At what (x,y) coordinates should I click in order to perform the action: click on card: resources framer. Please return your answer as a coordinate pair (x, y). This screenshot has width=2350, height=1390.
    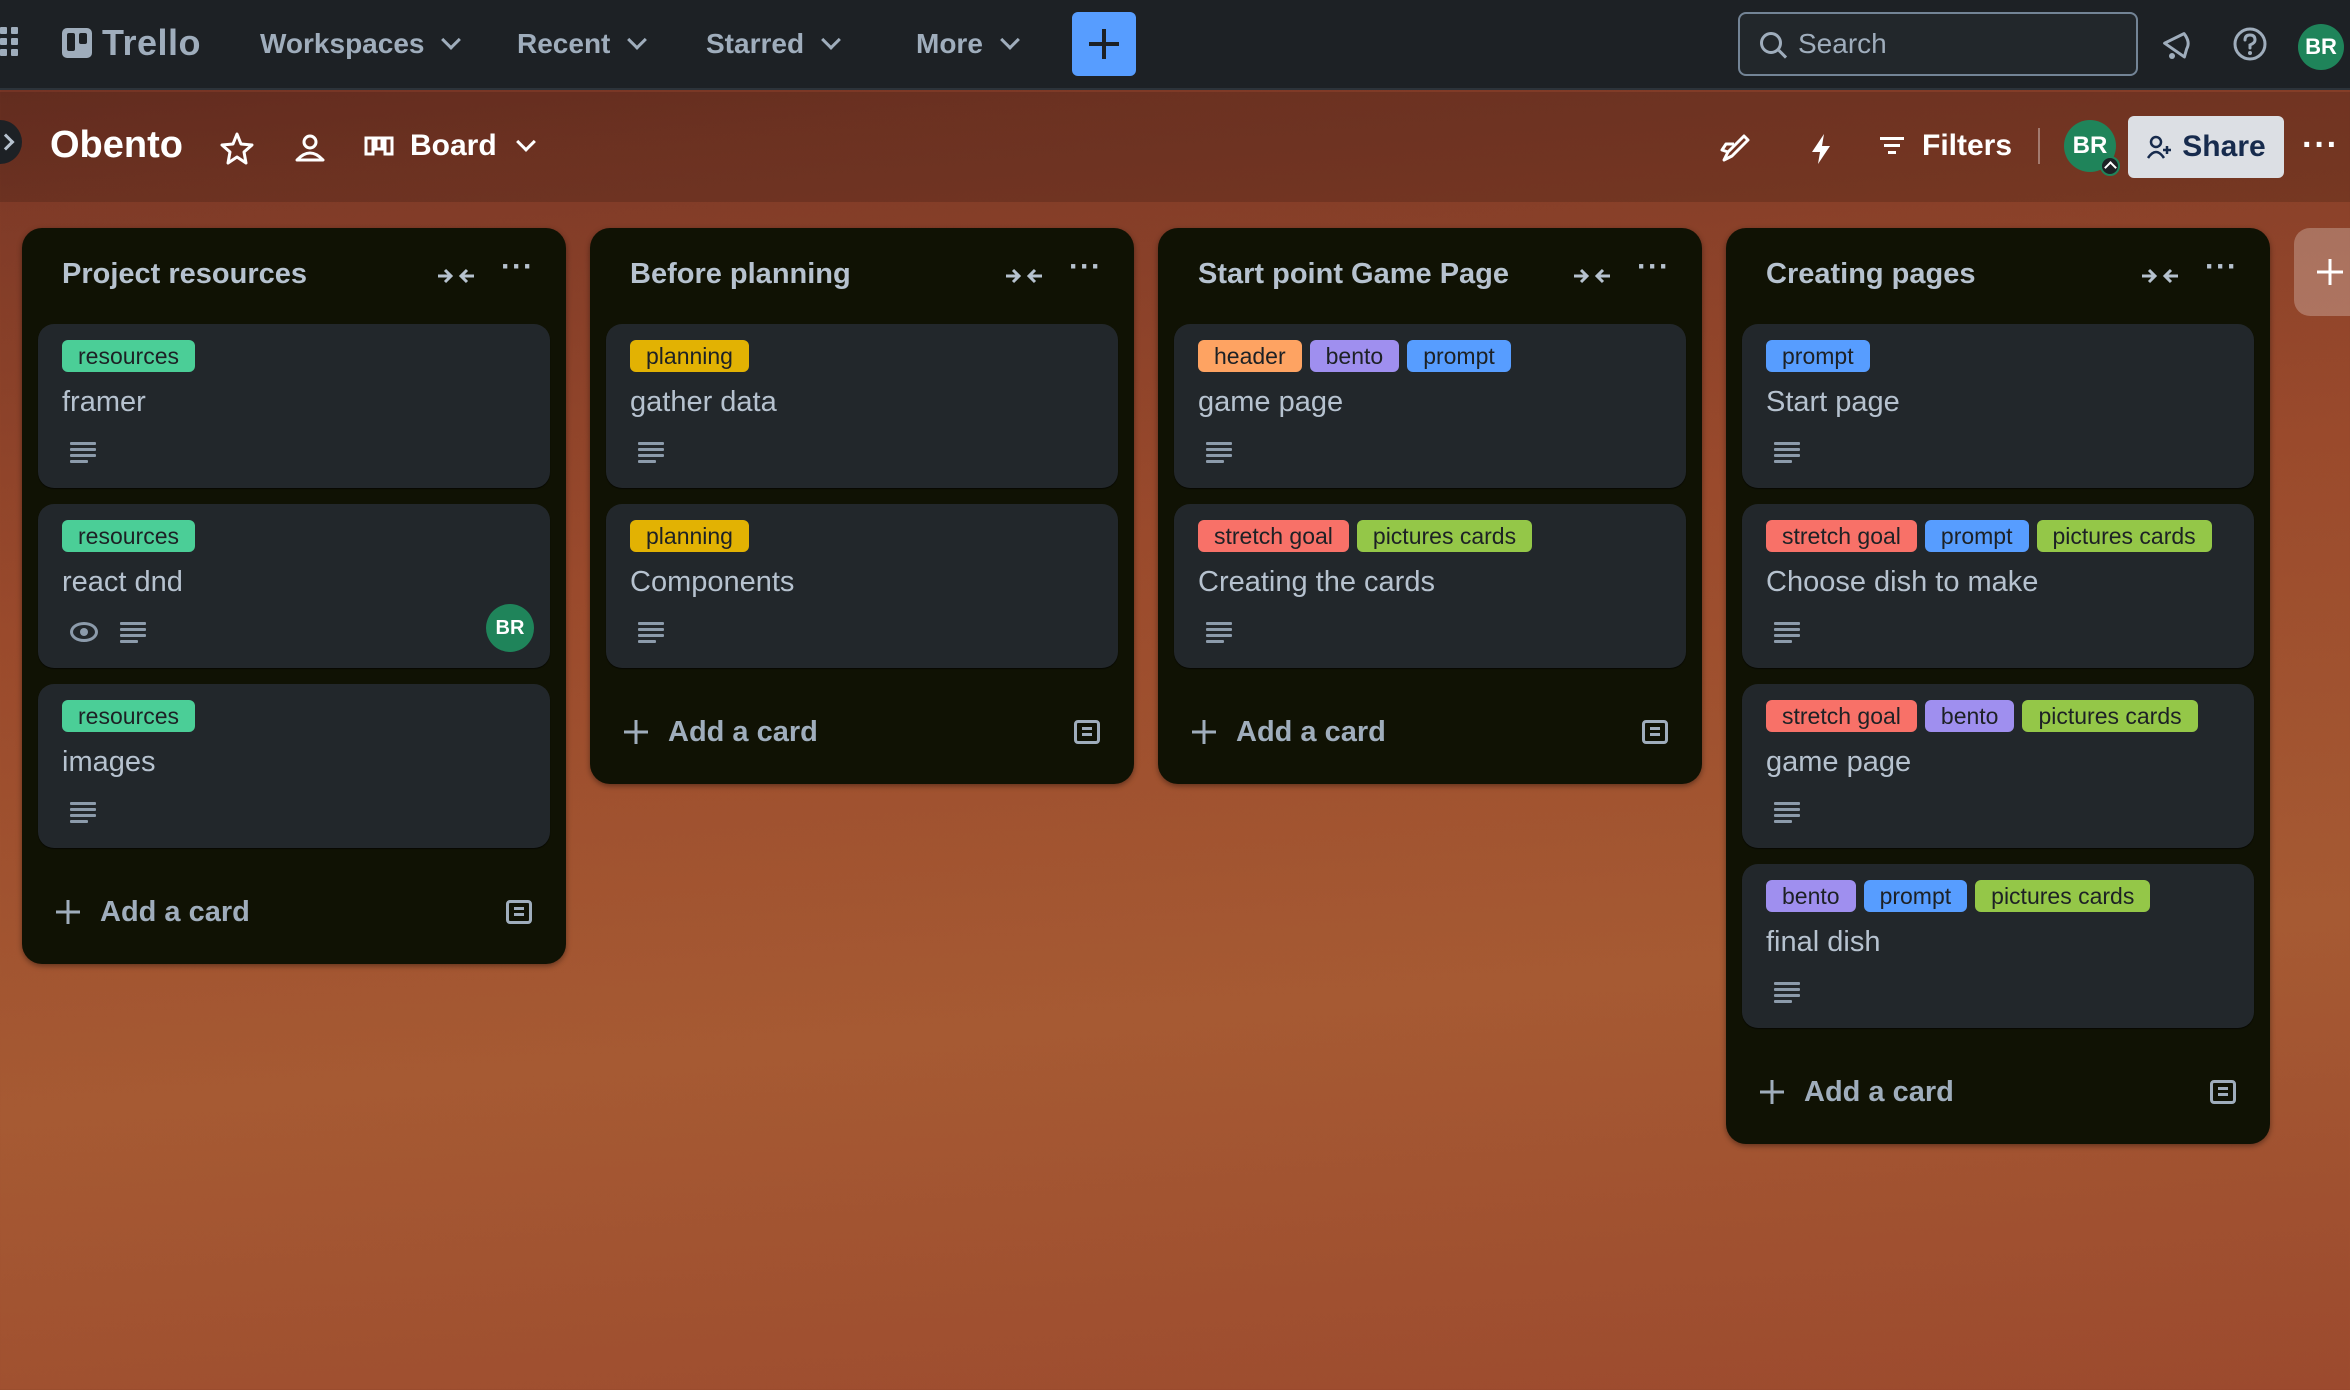
    Looking at the image, I should click on (294, 406).